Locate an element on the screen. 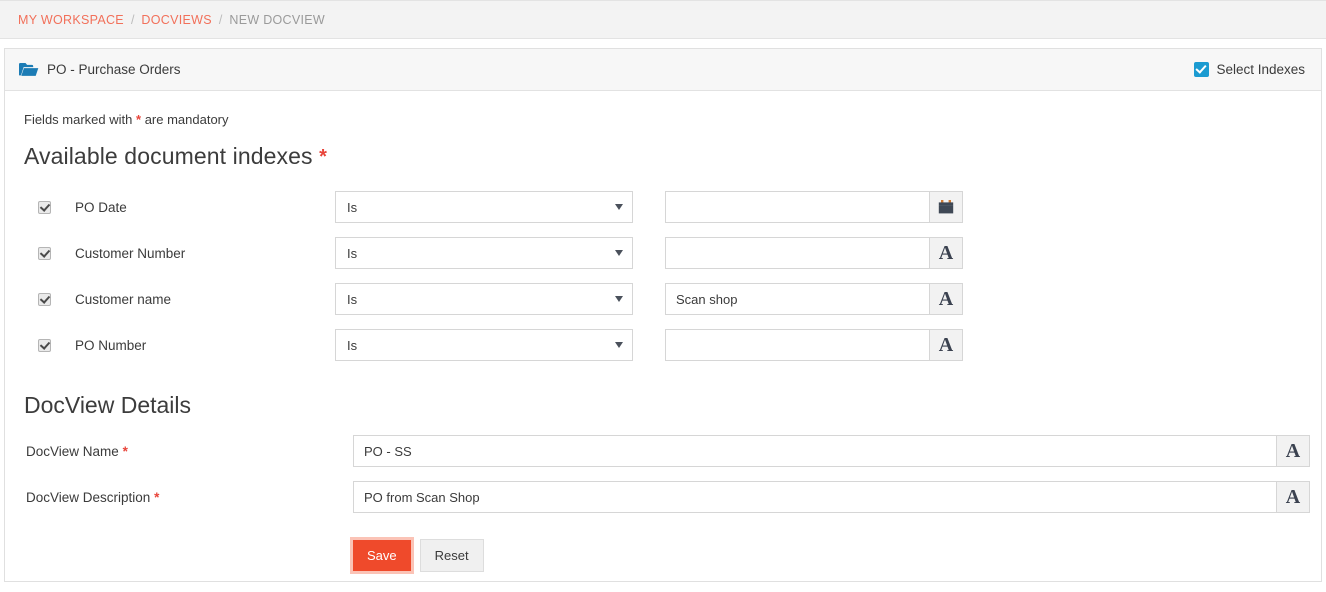 The image size is (1326, 592). mandatory-note-prefix: Fields marked with is located at coordinates (78, 119).